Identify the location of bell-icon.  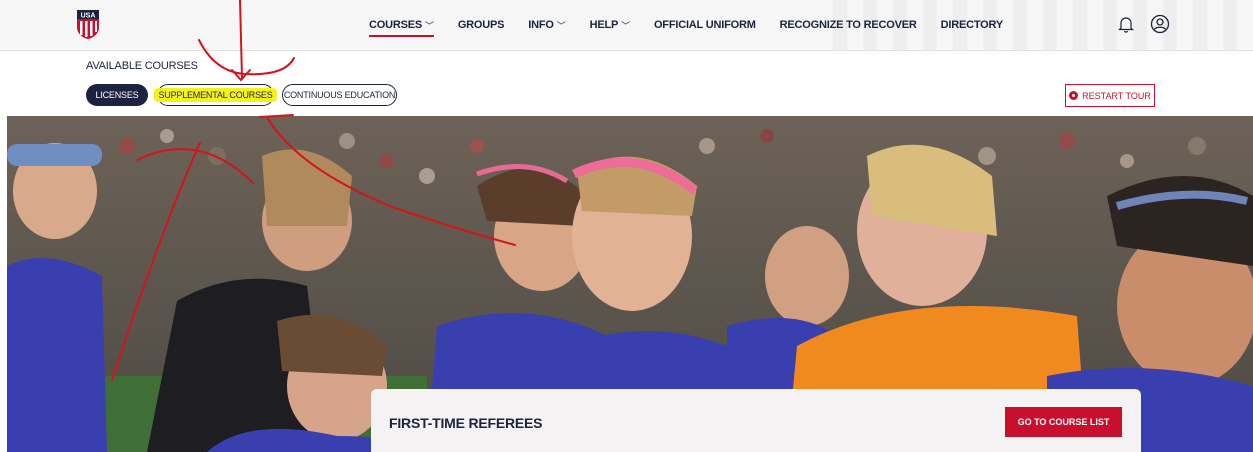
(1126, 24).